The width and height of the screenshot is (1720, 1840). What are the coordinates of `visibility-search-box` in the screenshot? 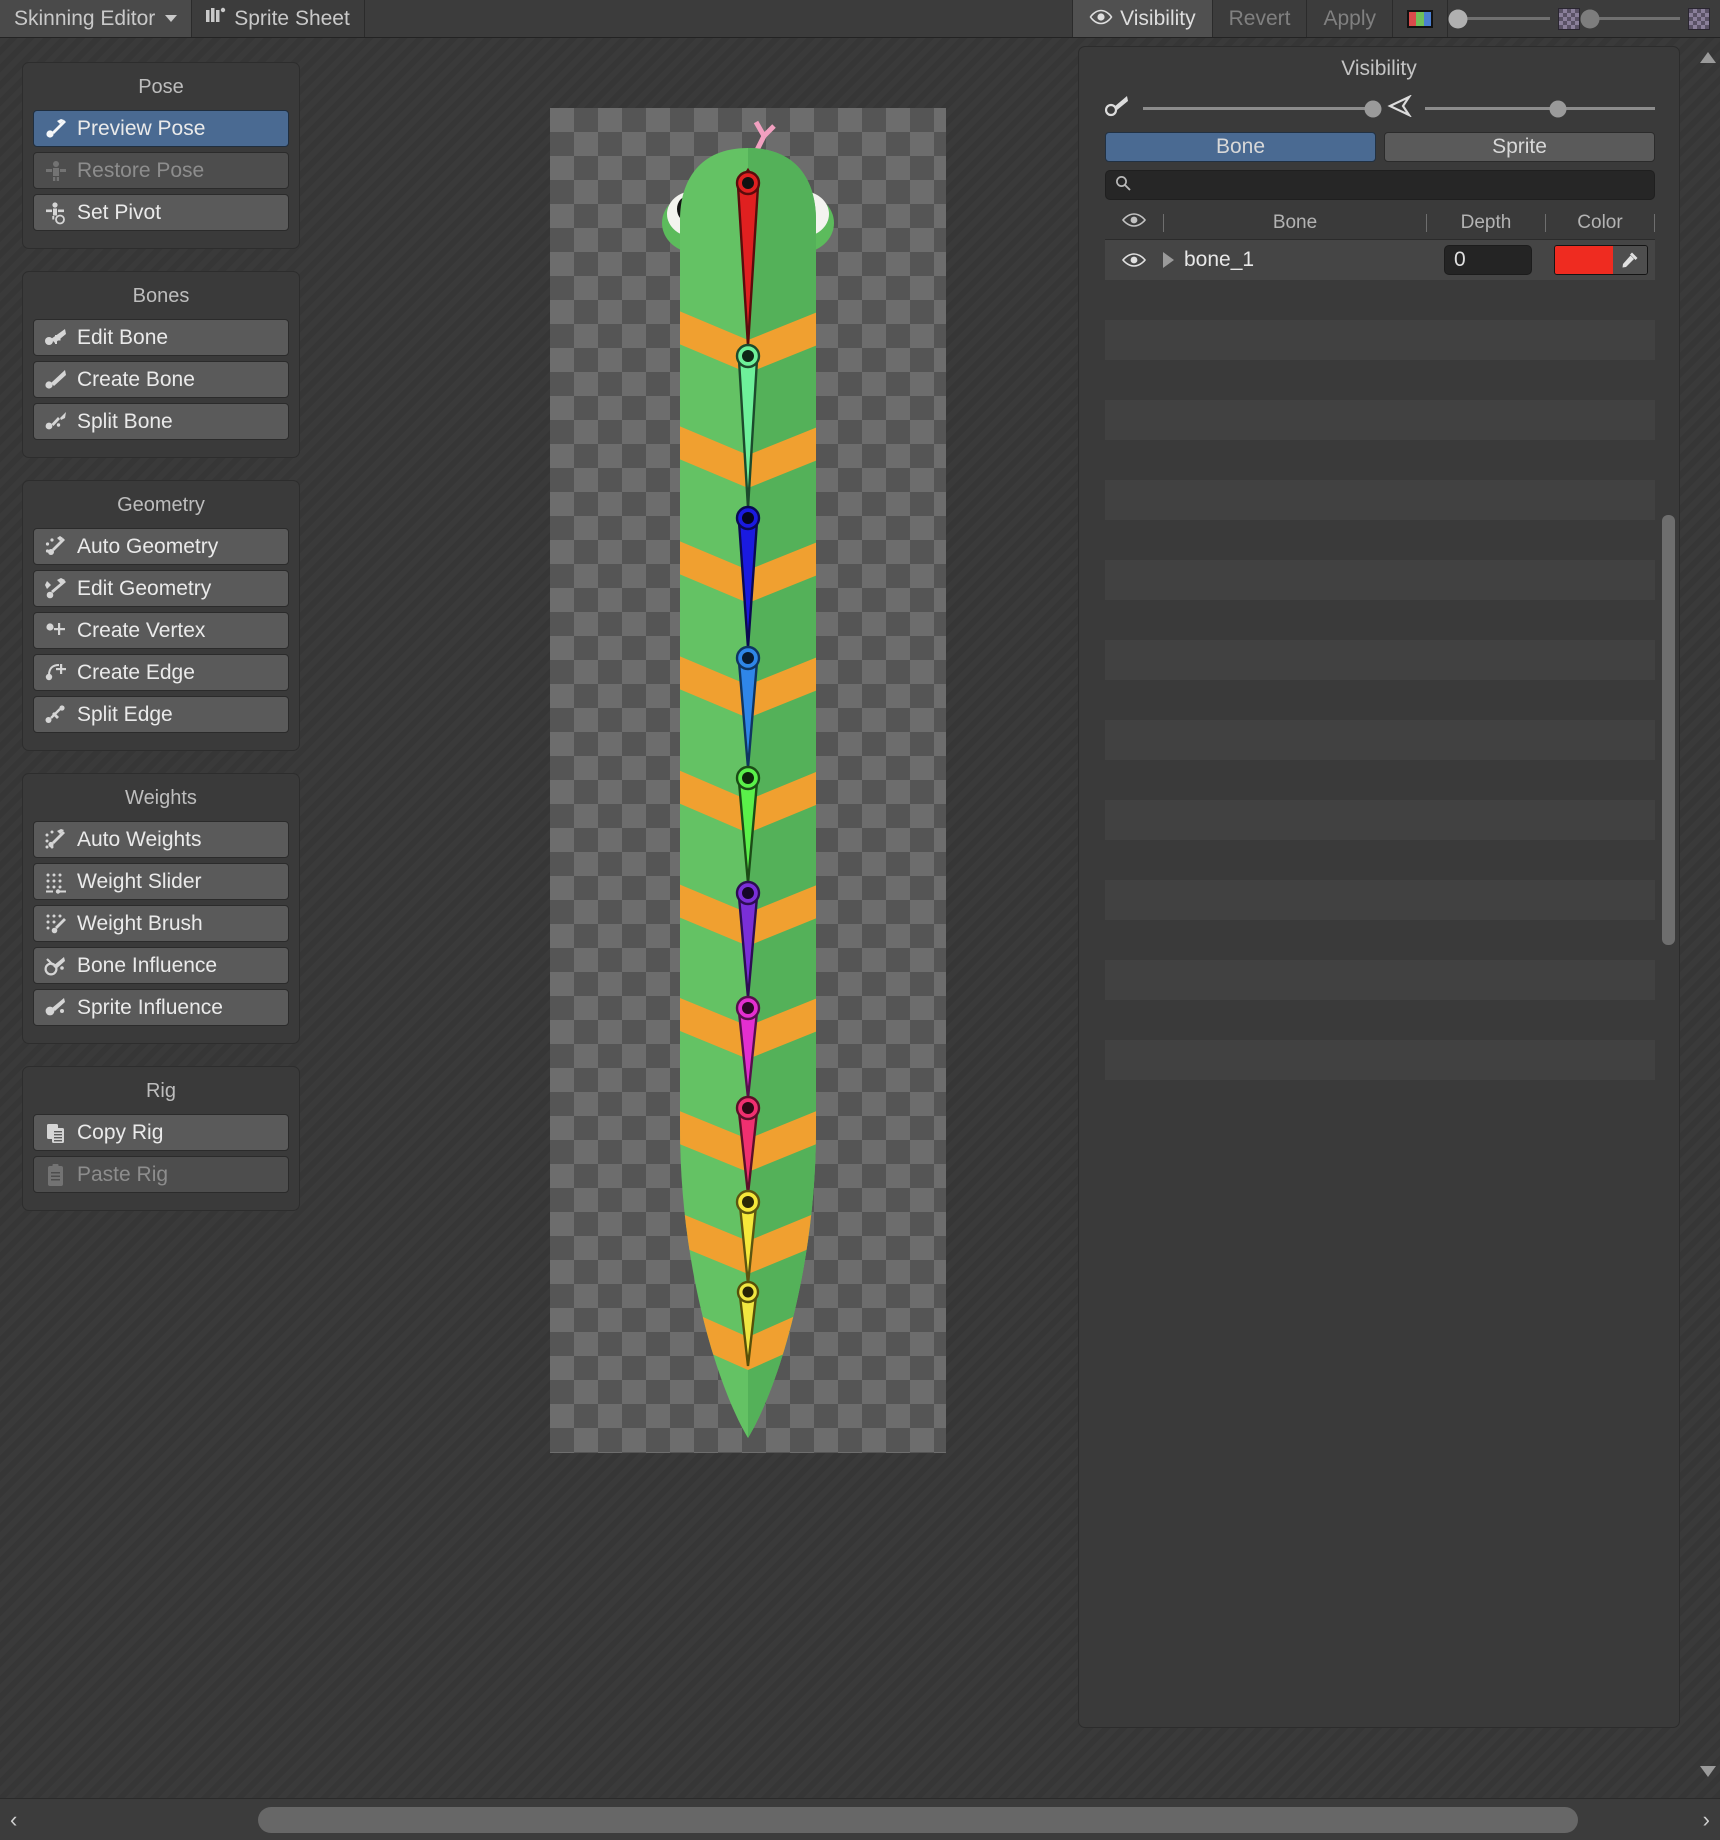 It's located at (1380, 185).